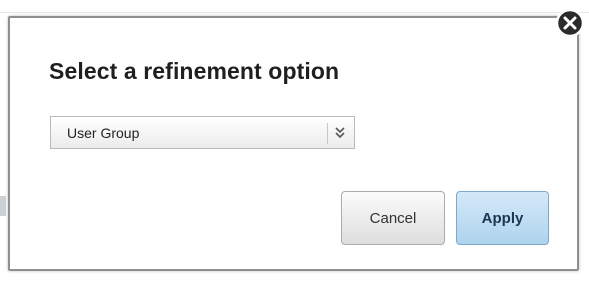 The height and width of the screenshot is (281, 589). I want to click on refinement-select: User Group, so click(202, 132).